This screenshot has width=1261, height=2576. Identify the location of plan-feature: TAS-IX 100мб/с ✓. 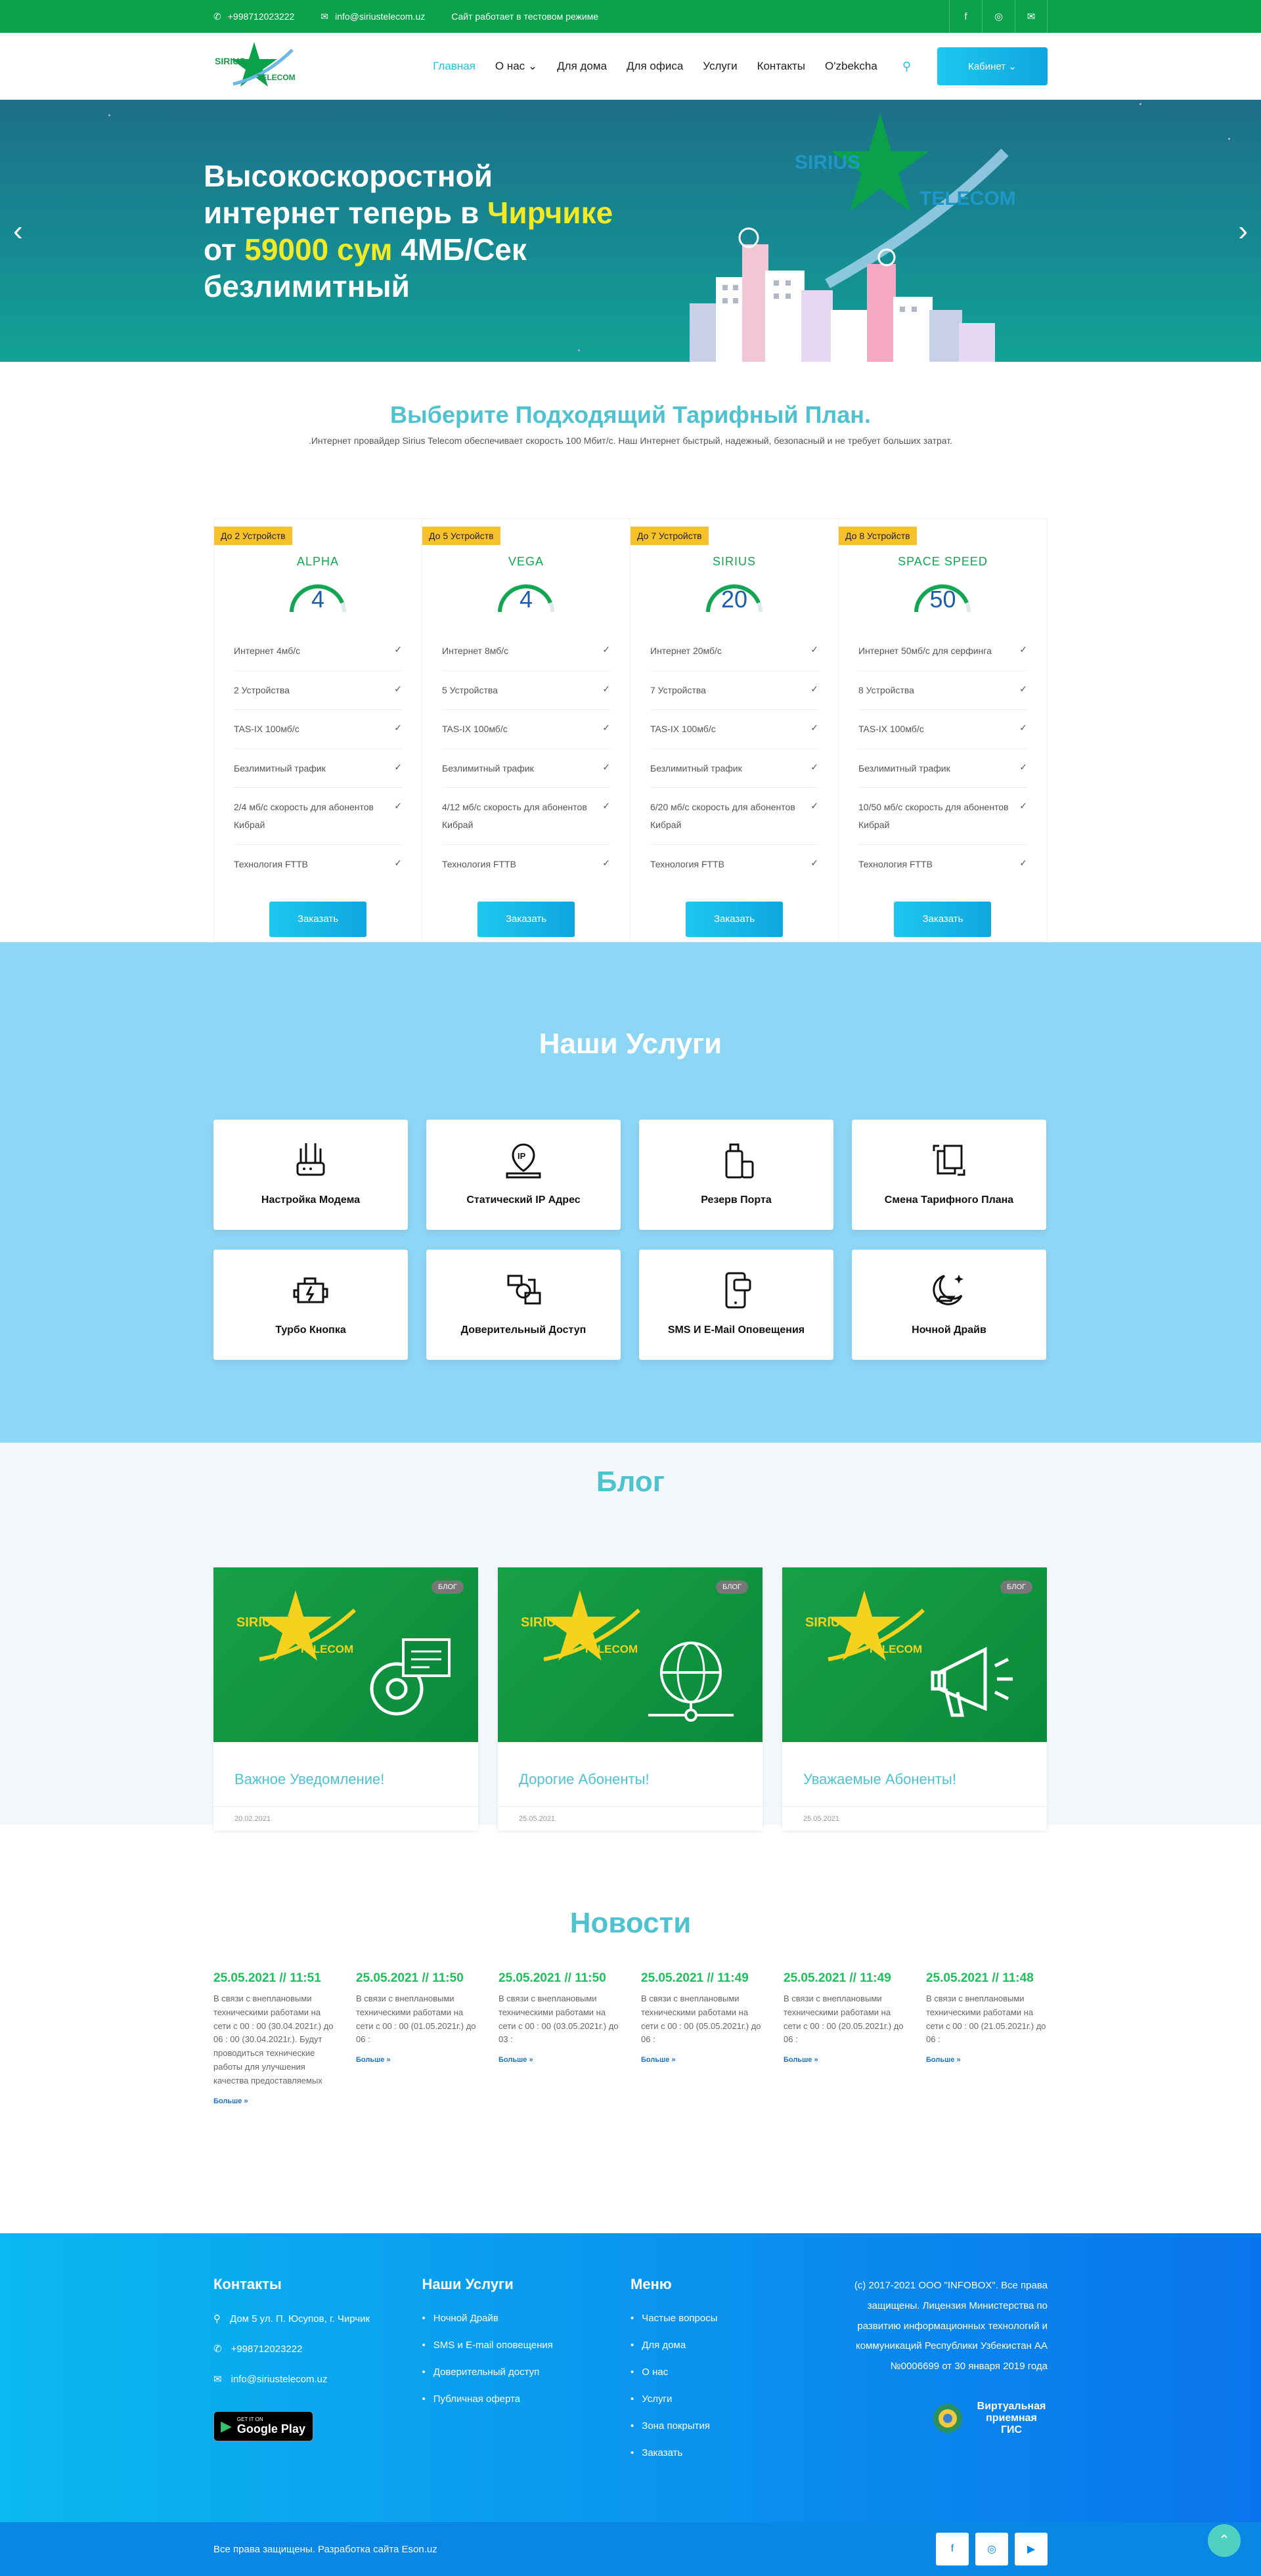
(942, 729).